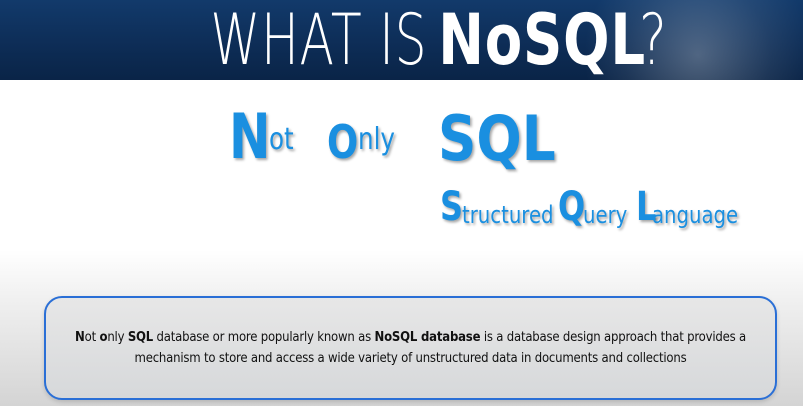  Describe the element at coordinates (427, 337) in the screenshot. I see `definition-nosql-database: NoSQL database` at that location.